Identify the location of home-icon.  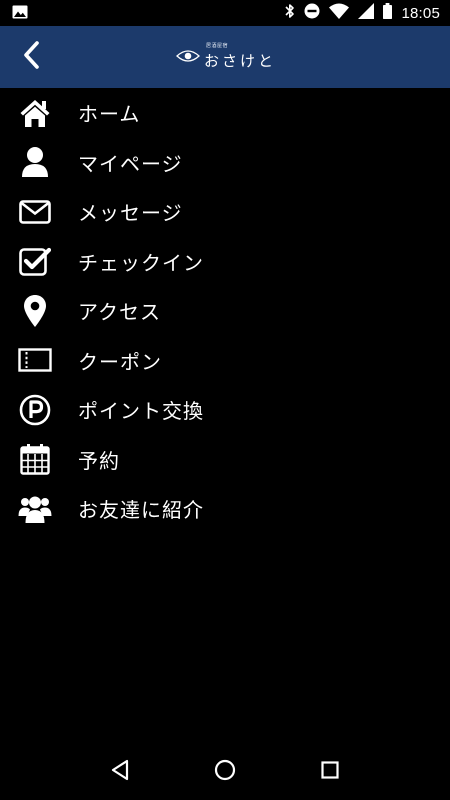
(35, 113).